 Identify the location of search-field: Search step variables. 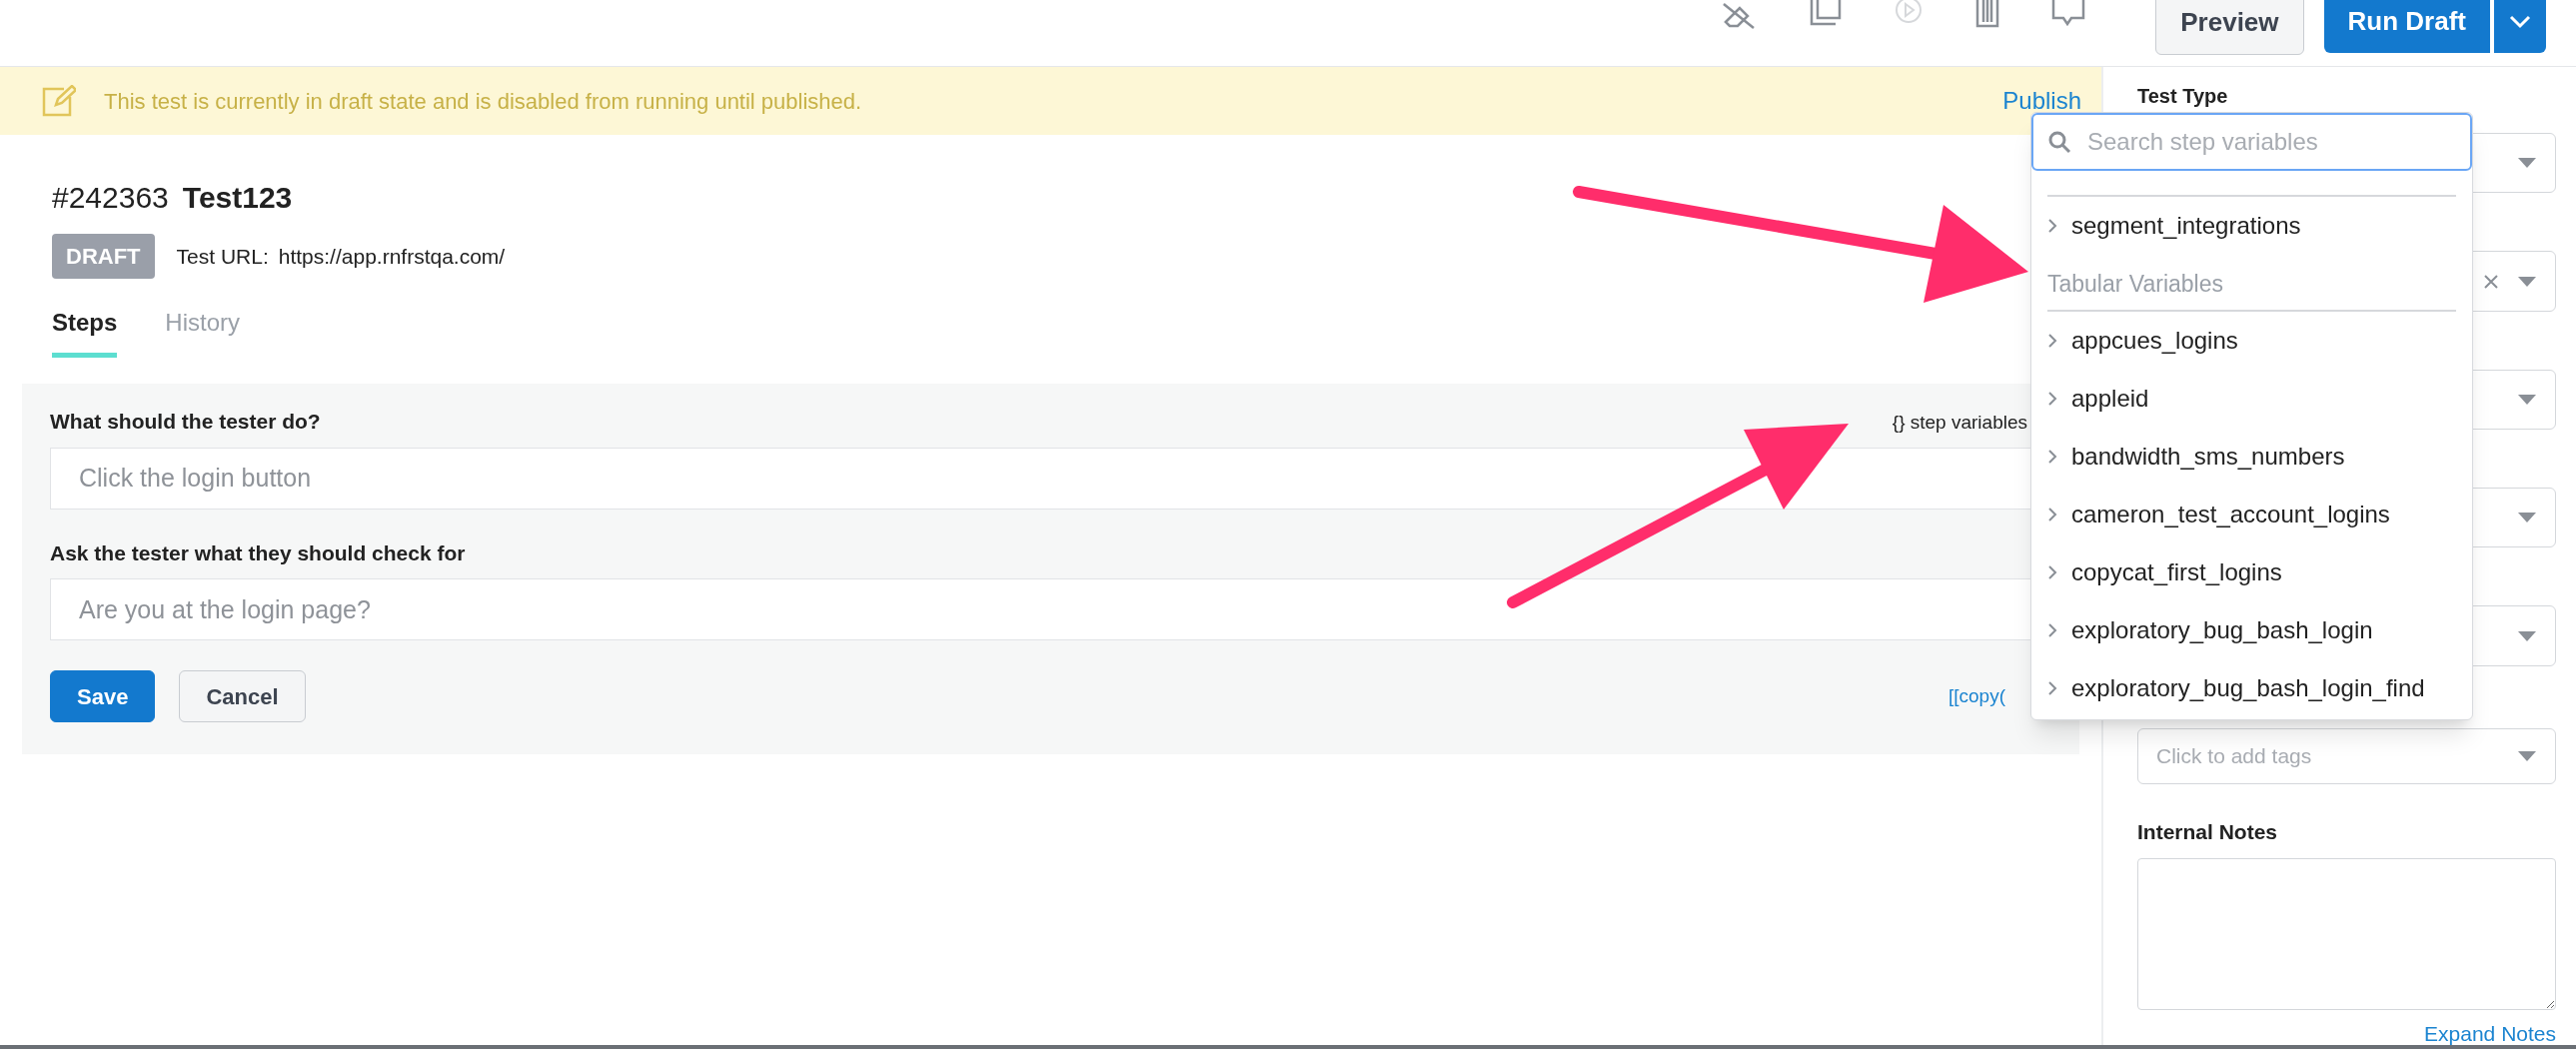
(2251, 142).